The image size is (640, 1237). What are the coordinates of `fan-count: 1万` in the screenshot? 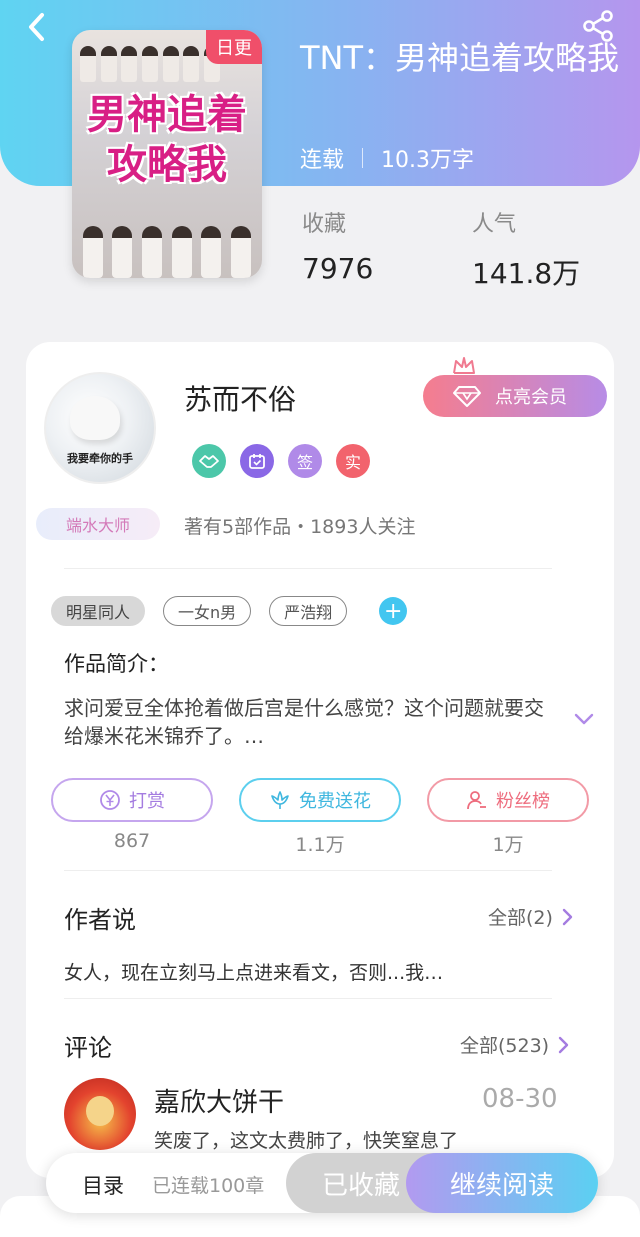 It's located at (508, 845).